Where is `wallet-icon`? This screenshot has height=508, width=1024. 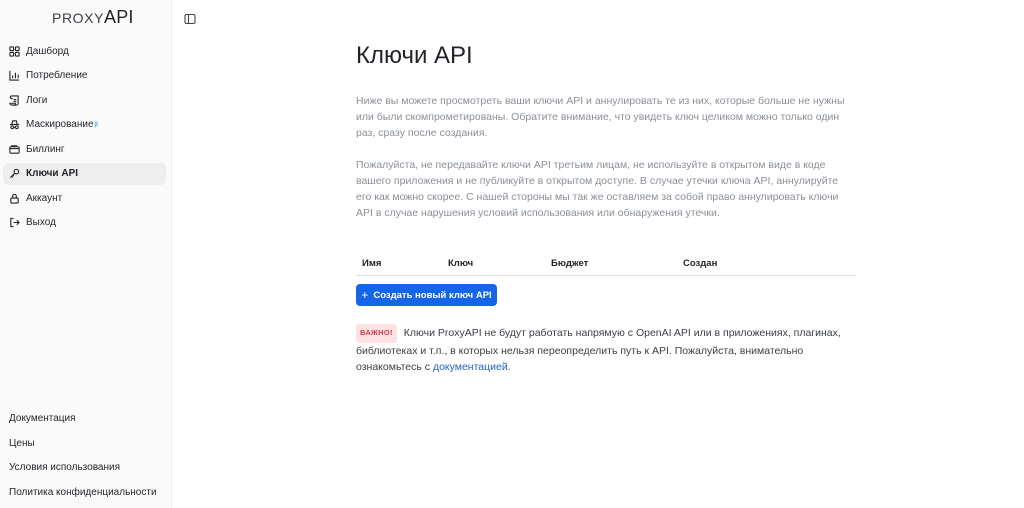 wallet-icon is located at coordinates (14, 149).